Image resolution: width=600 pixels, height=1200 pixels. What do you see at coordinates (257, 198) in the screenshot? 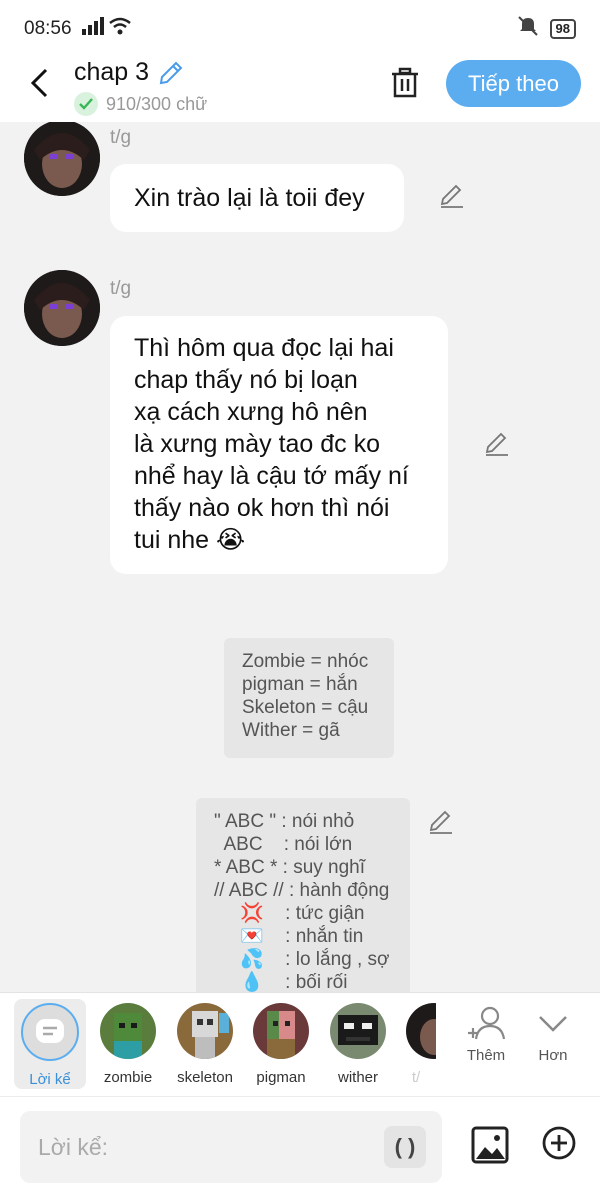
I see `message-bubble: Xin trào lại là toii đey` at bounding box center [257, 198].